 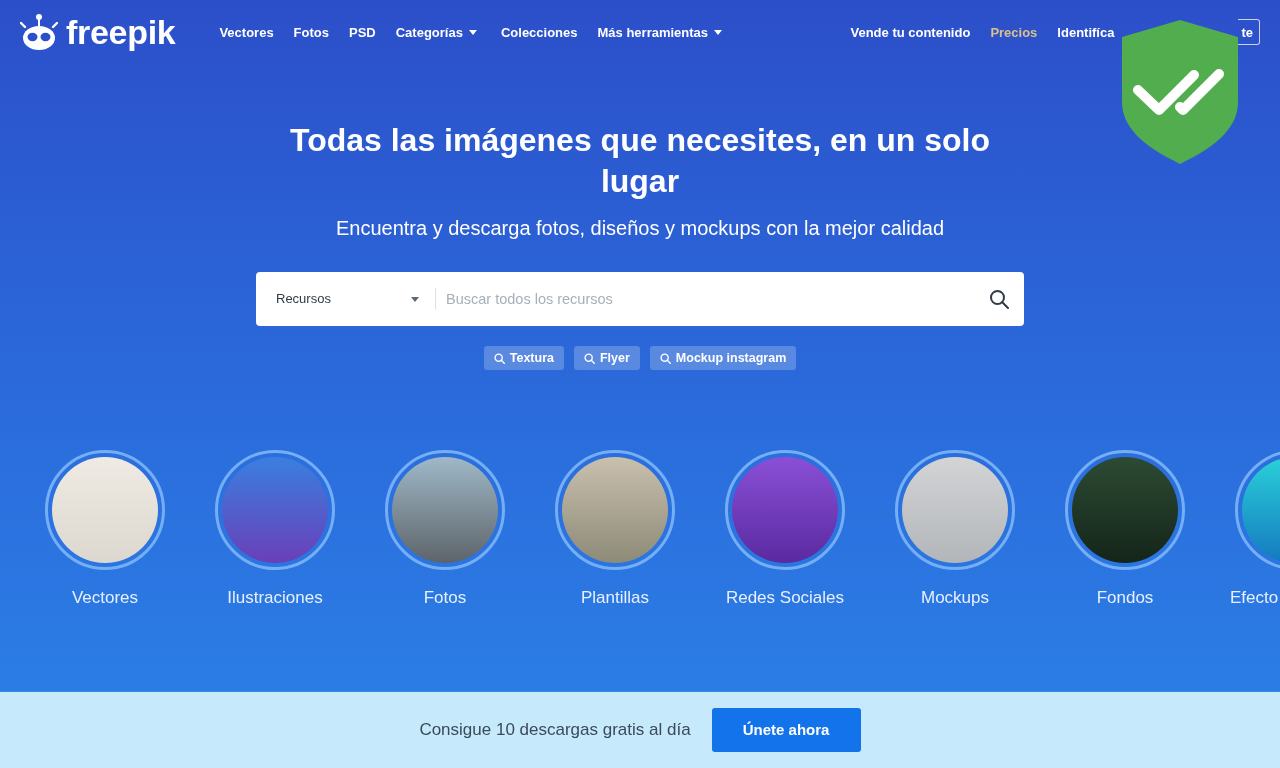 I want to click on category-link: Ilustraciones, so click(x=275, y=598).